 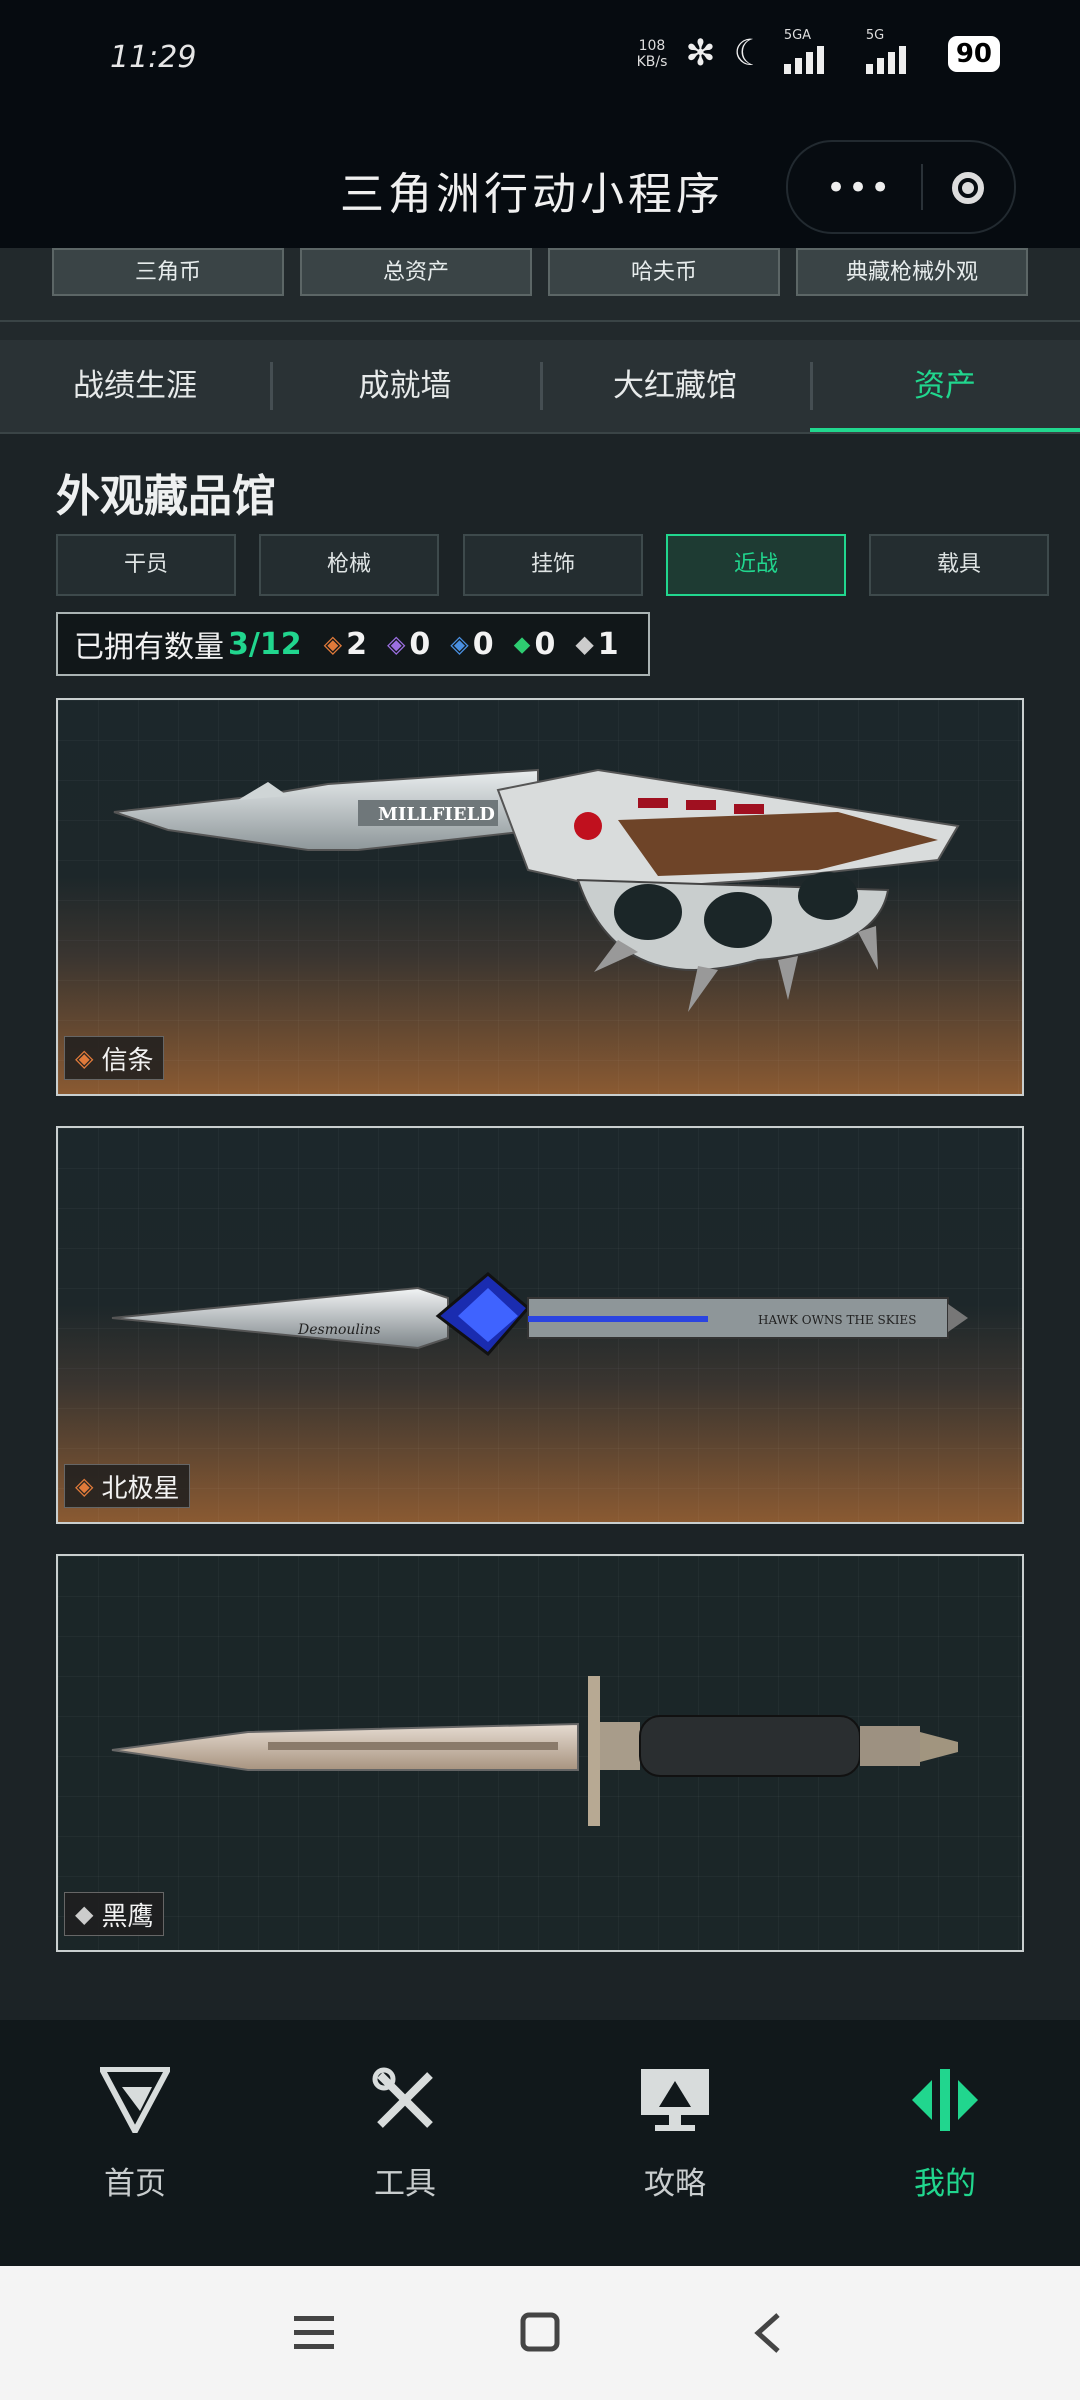 I want to click on melee-item-card: ◆ 黑鹰, so click(x=540, y=1753).